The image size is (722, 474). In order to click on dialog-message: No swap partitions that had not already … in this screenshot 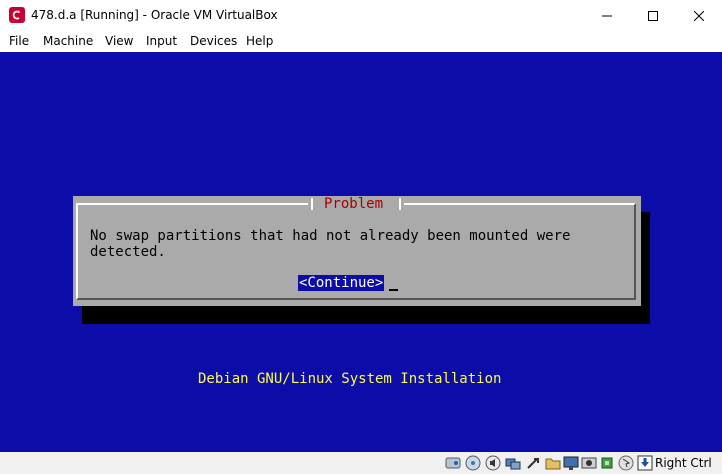, I will do `click(330, 244)`.